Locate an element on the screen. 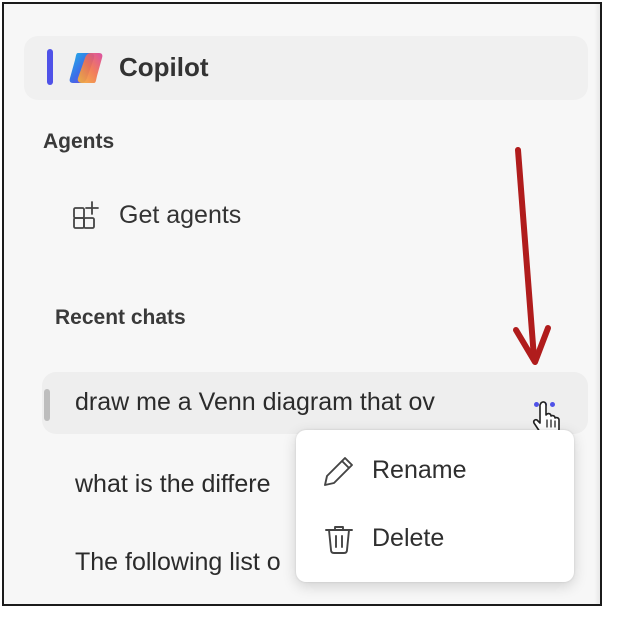 This screenshot has height=628, width=624. chat-title: what is the differe is located at coordinates (173, 484).